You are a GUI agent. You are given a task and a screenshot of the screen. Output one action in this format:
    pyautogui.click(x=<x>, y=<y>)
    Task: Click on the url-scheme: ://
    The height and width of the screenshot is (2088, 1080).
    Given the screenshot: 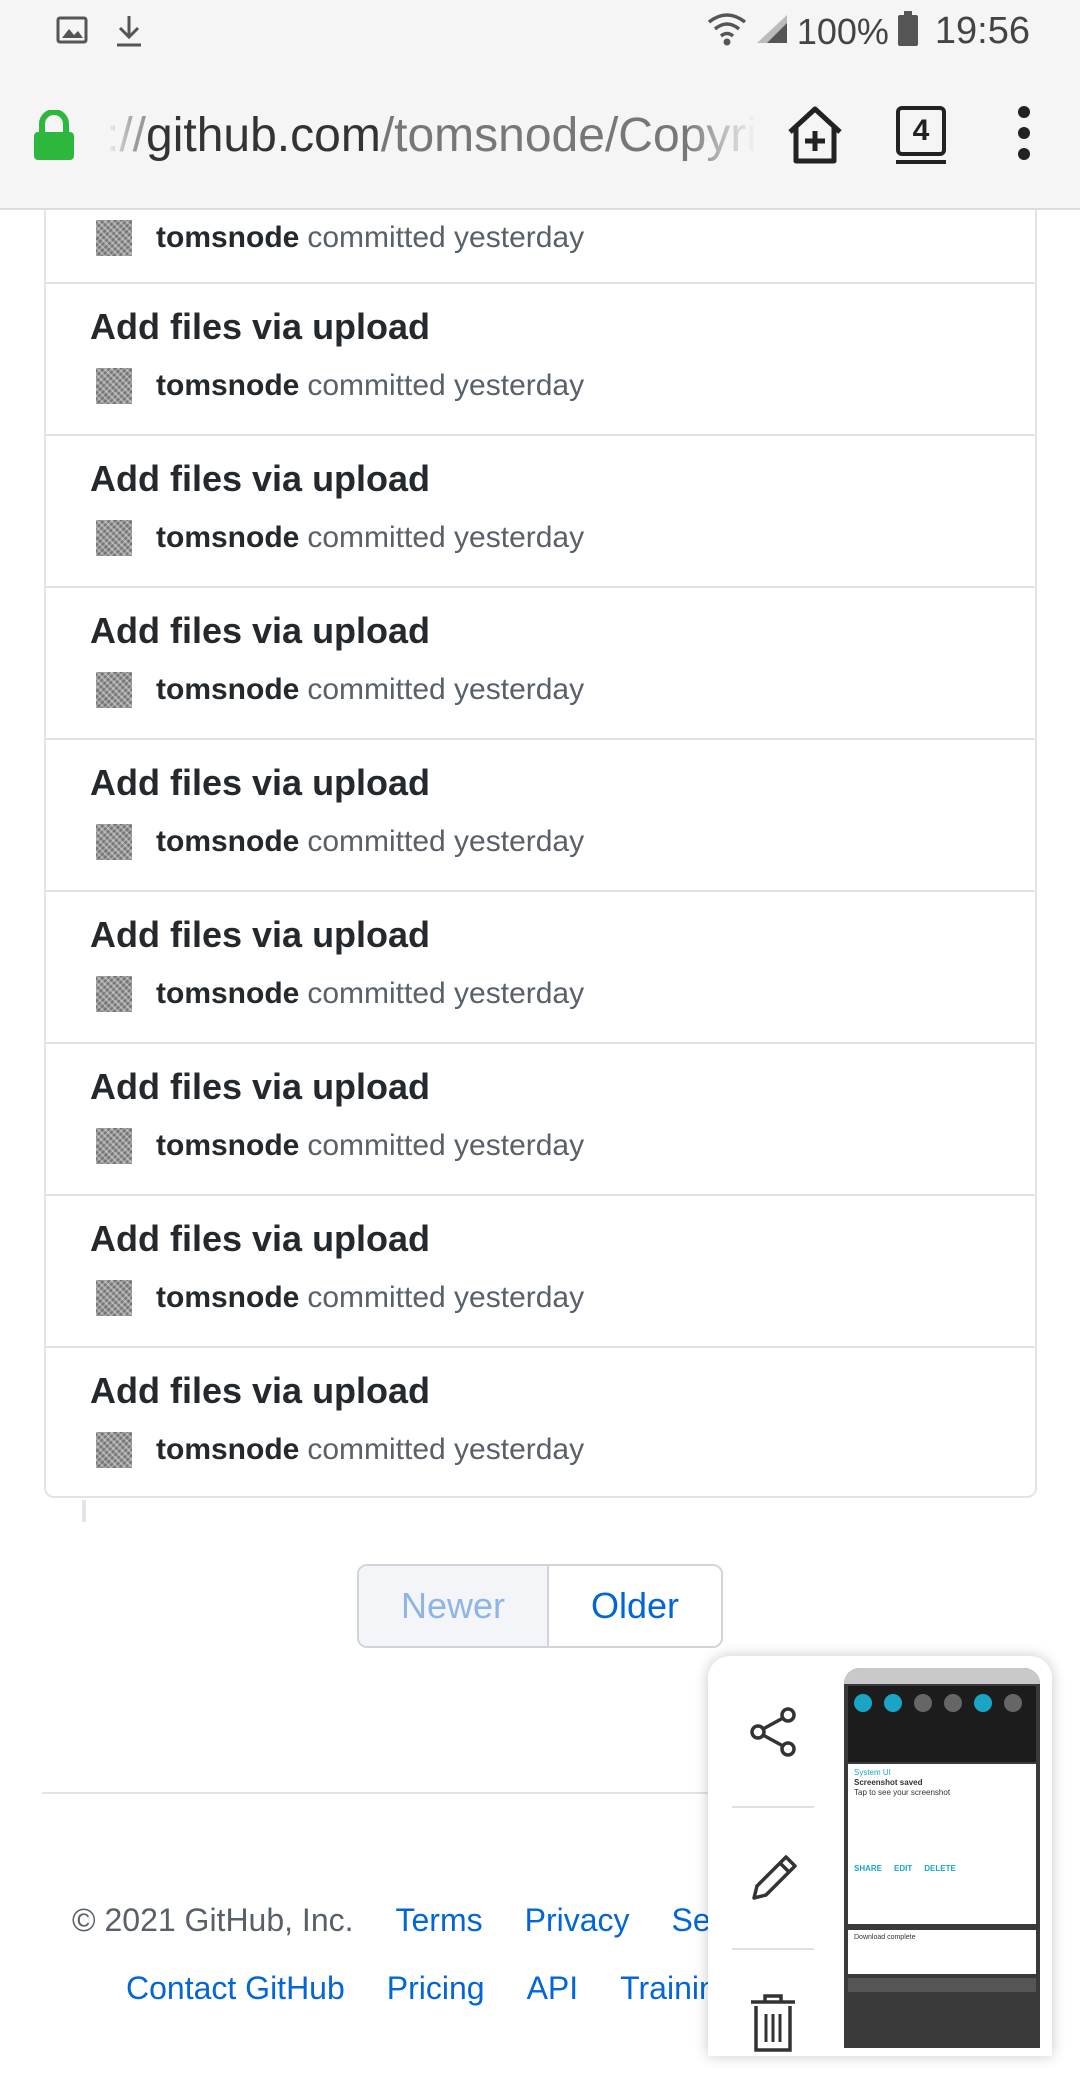 What is the action you would take?
    pyautogui.click(x=126, y=135)
    